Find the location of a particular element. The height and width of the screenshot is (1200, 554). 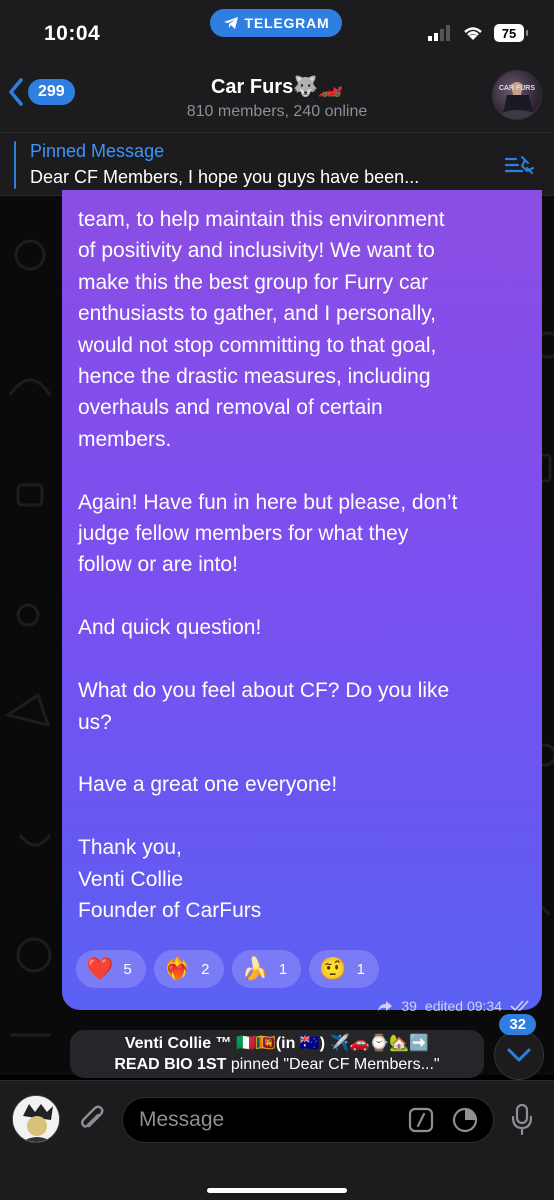

telegram-banner: TELEGRAM is located at coordinates (276, 23).